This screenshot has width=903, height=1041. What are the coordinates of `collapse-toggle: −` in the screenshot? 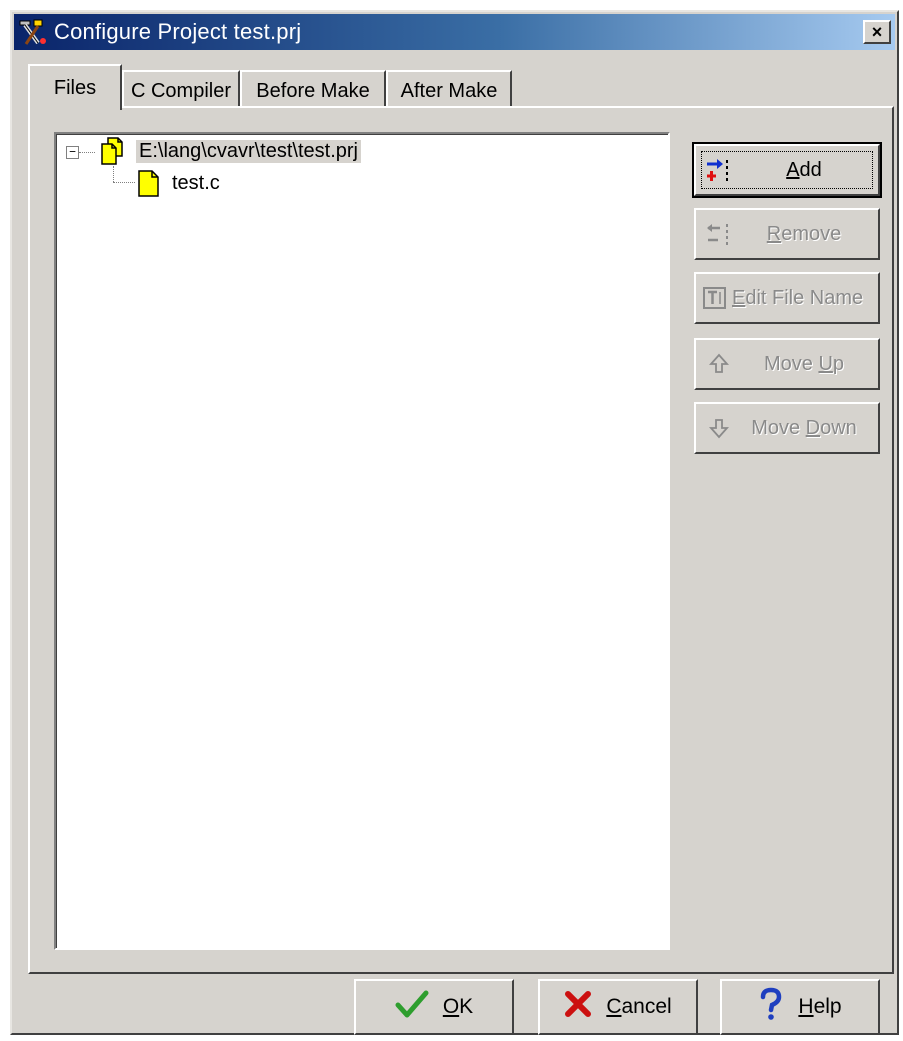 It's located at (72, 152).